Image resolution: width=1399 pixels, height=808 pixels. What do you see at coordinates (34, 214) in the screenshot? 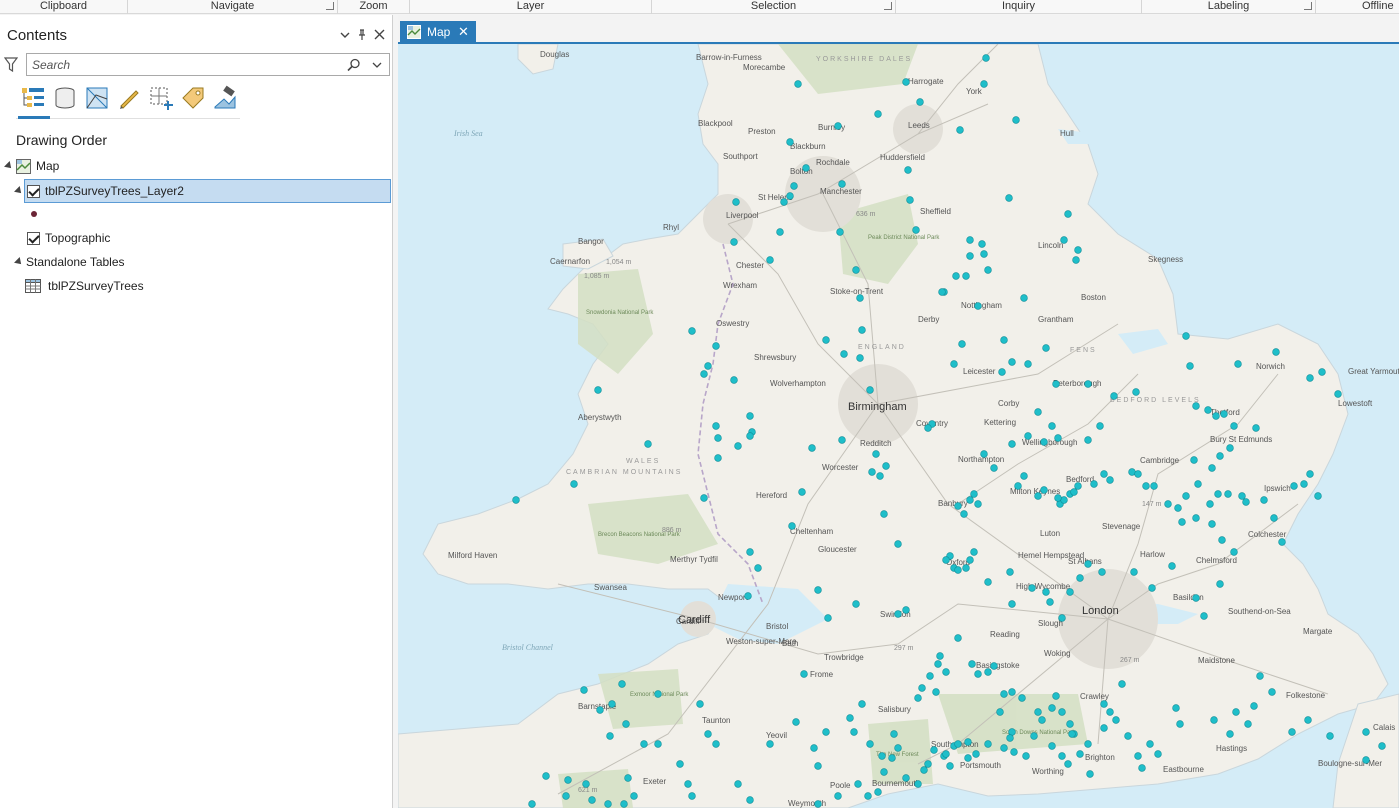
I see `point-symbol-icon` at bounding box center [34, 214].